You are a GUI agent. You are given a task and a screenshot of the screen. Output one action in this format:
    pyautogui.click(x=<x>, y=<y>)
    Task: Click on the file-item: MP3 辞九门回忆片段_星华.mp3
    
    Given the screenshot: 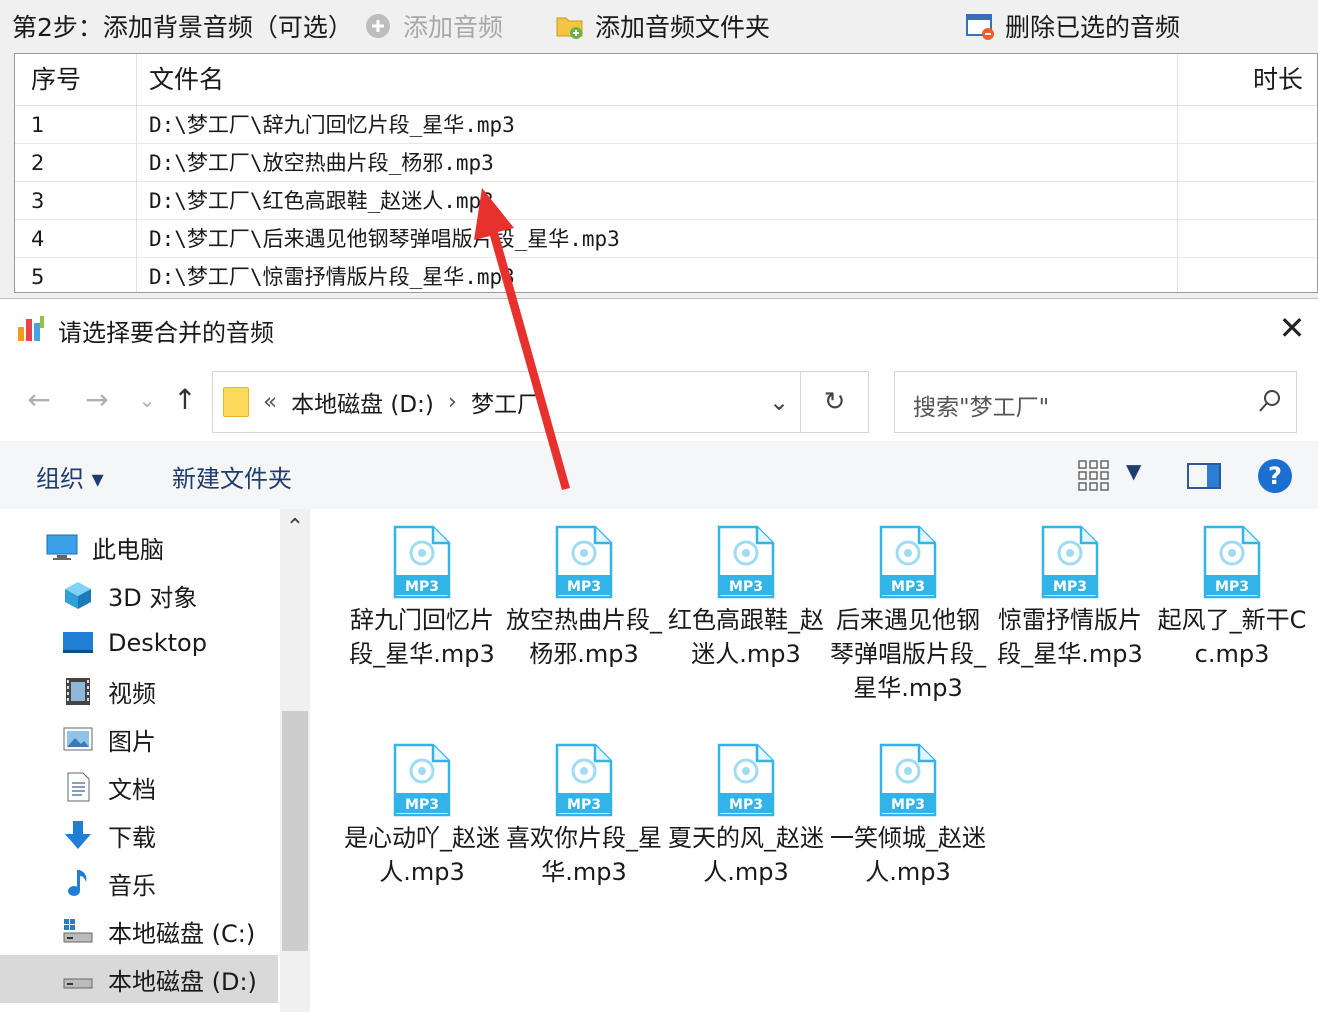 What is the action you would take?
    pyautogui.click(x=422, y=590)
    